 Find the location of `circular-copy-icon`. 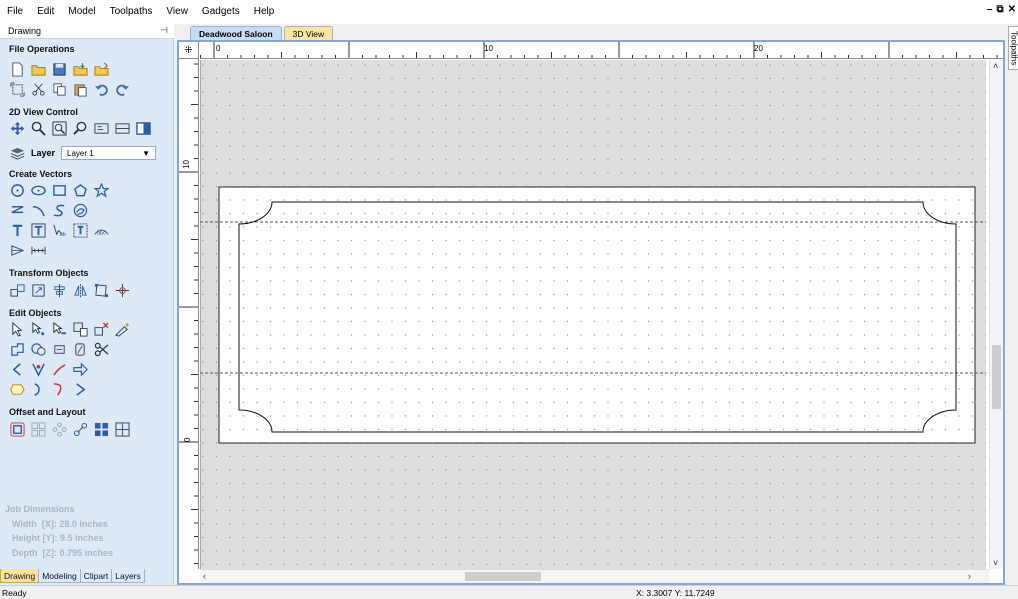

circular-copy-icon is located at coordinates (59, 429).